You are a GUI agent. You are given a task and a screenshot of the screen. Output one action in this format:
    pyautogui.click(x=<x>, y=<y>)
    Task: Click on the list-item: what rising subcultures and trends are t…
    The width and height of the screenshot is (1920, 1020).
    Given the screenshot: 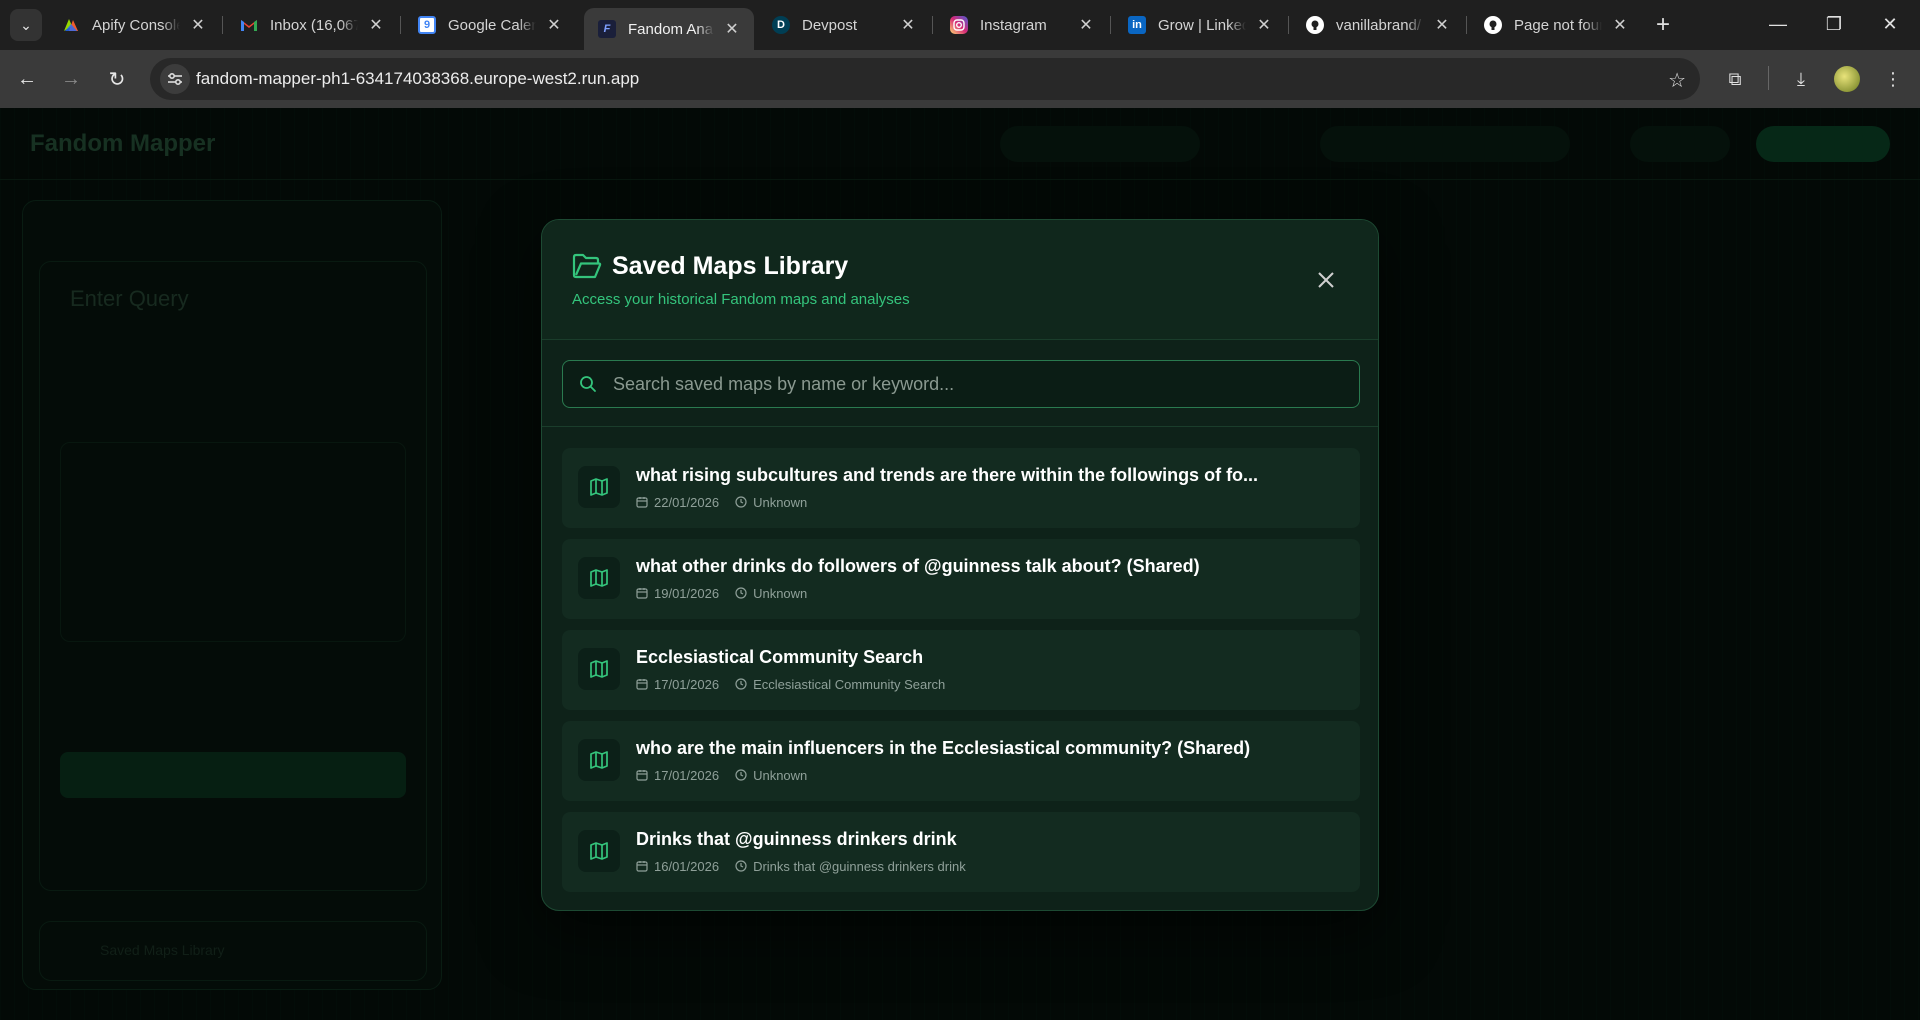 What is the action you would take?
    pyautogui.click(x=961, y=488)
    